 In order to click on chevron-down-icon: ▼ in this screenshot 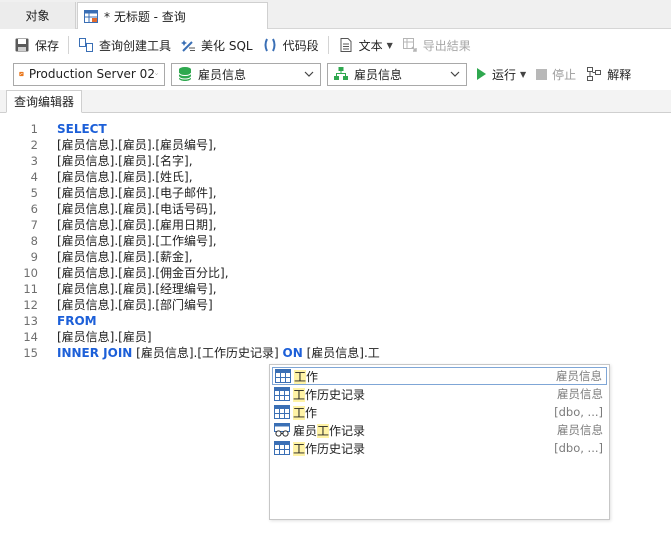, I will do `click(389, 45)`.